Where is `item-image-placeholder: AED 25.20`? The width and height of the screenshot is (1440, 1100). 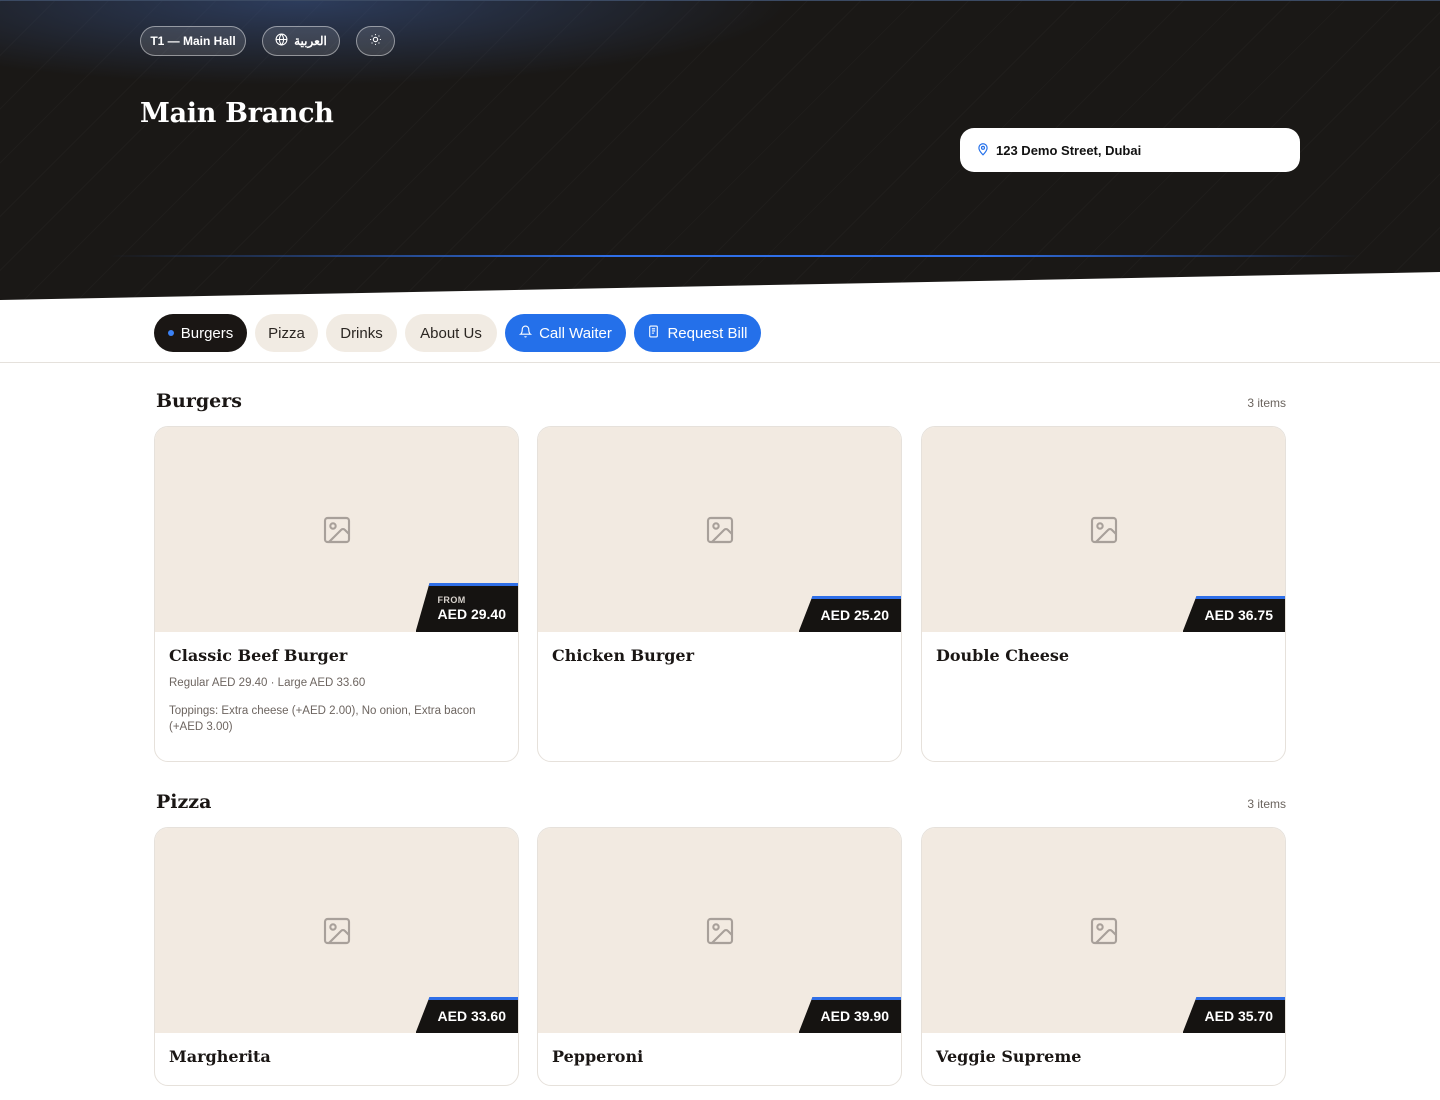 item-image-placeholder: AED 25.20 is located at coordinates (719, 529).